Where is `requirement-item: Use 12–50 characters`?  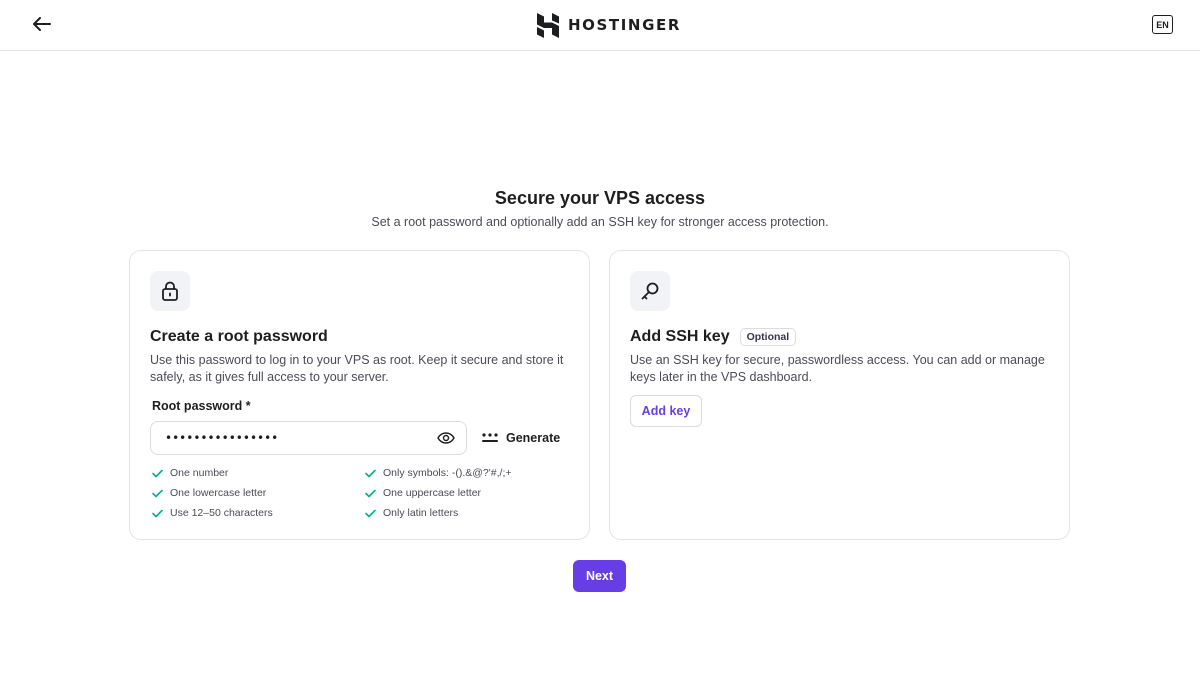
requirement-item: Use 12–50 characters is located at coordinates (212, 513).